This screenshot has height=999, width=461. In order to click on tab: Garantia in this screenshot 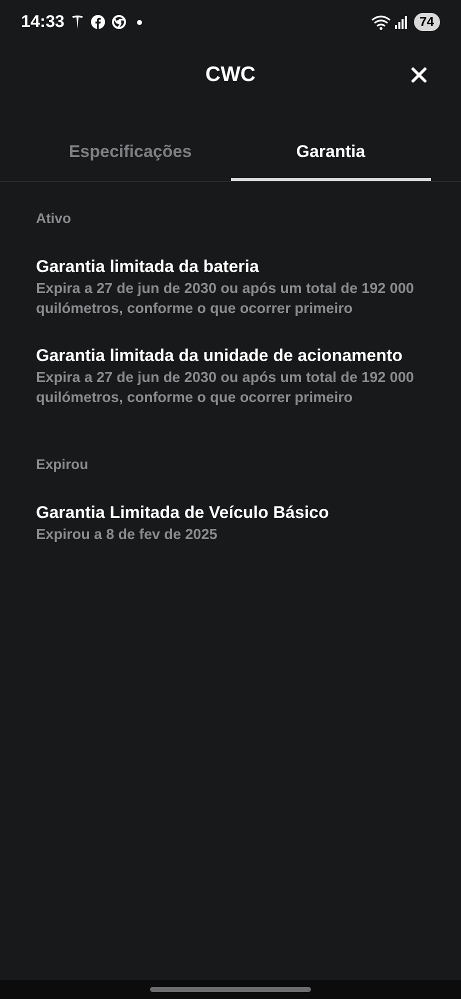, I will do `click(330, 148)`.